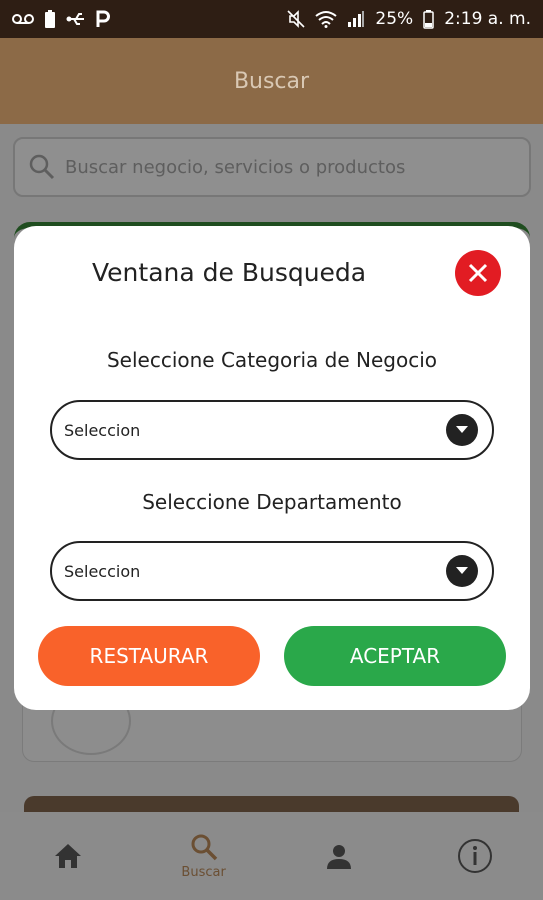 This screenshot has width=543, height=900. Describe the element at coordinates (149, 656) in the screenshot. I see `restore-button: RESTAURAR` at that location.